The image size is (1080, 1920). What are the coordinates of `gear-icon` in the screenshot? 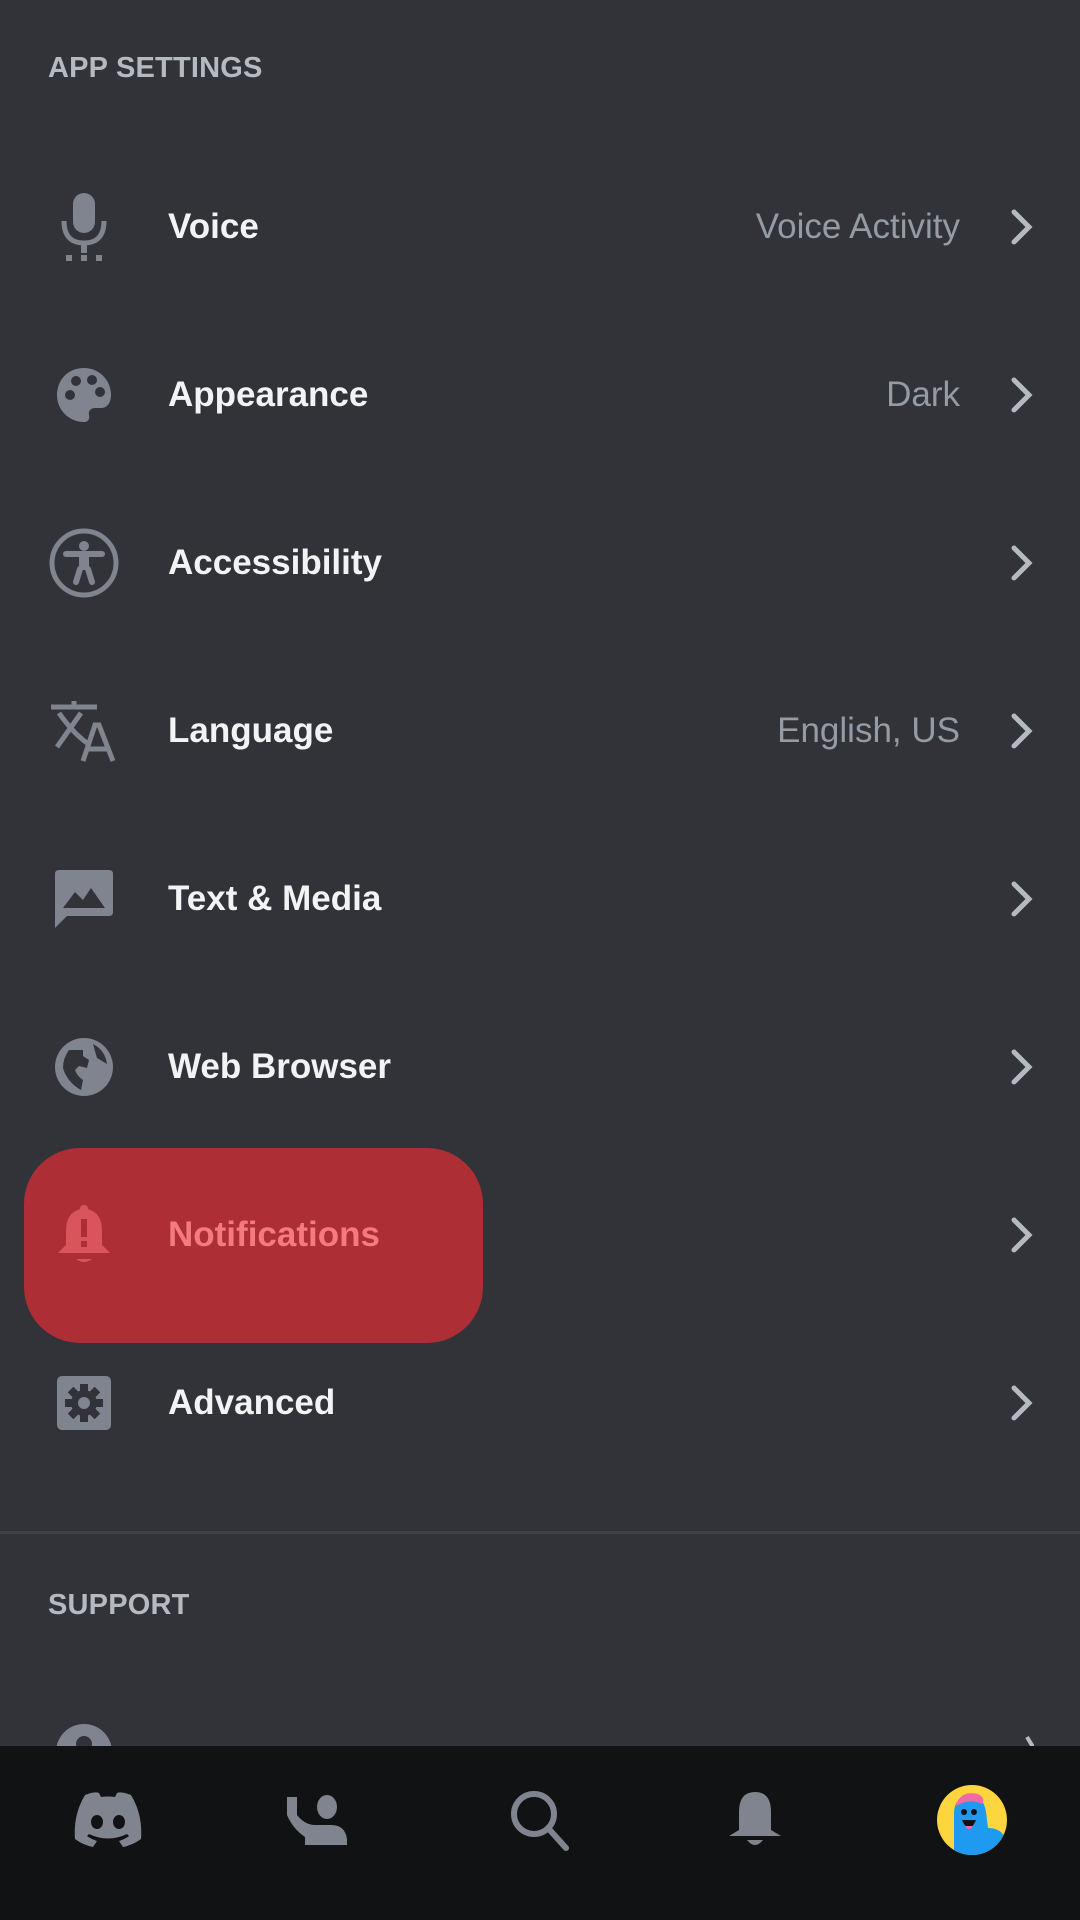 It's located at (84, 1403).